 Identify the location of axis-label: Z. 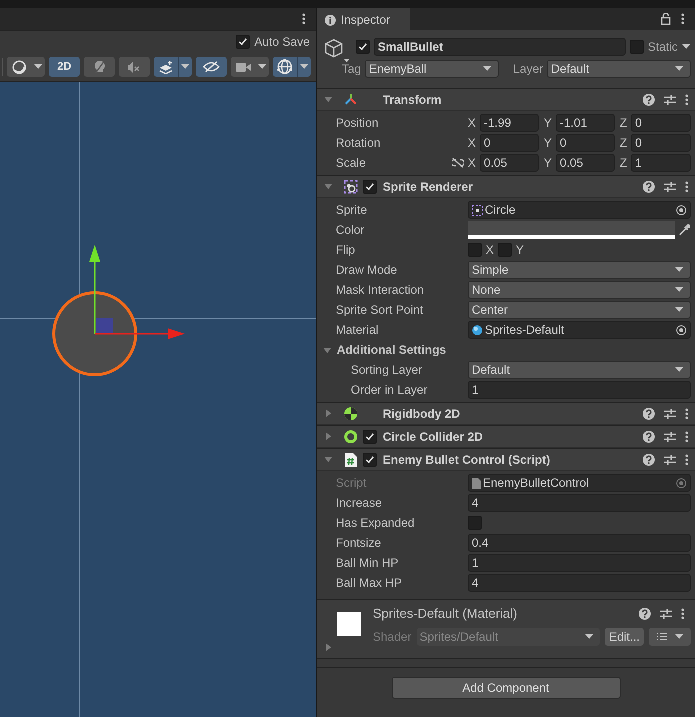
(624, 123).